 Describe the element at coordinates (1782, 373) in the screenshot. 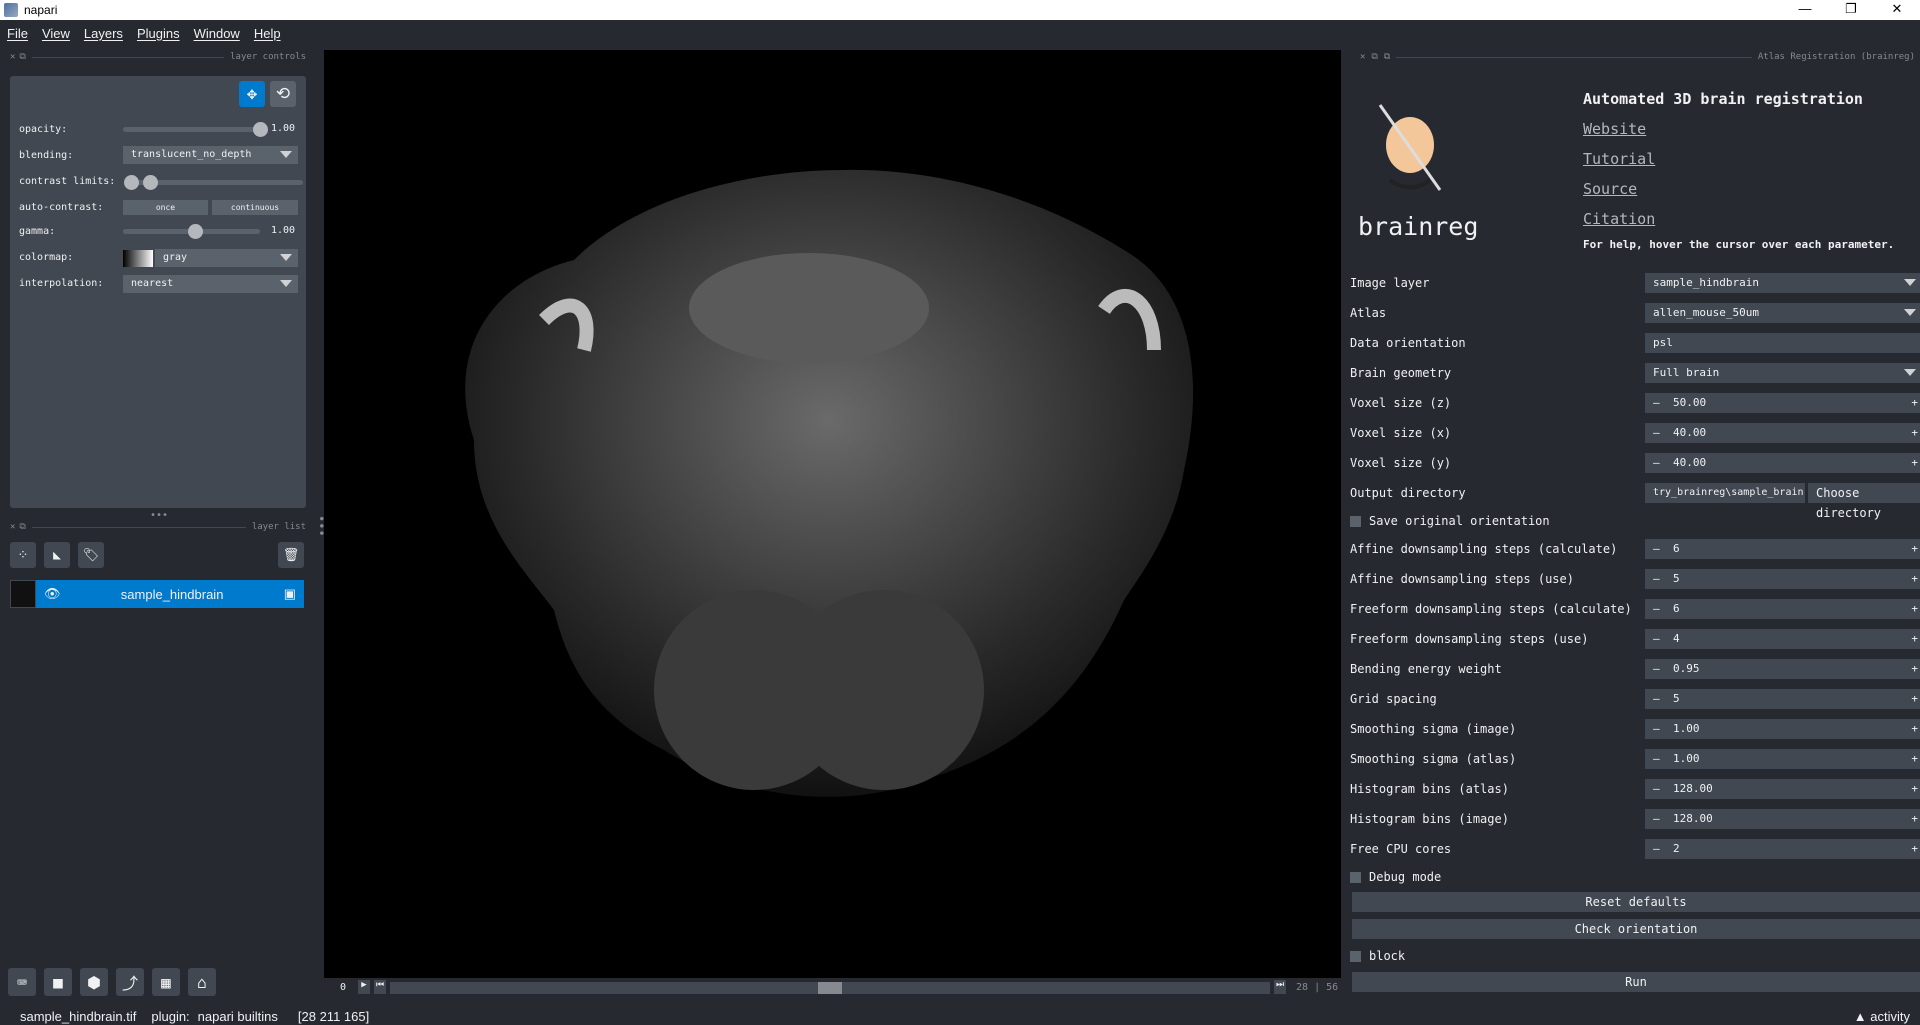

I see `param-select: Full brain` at that location.